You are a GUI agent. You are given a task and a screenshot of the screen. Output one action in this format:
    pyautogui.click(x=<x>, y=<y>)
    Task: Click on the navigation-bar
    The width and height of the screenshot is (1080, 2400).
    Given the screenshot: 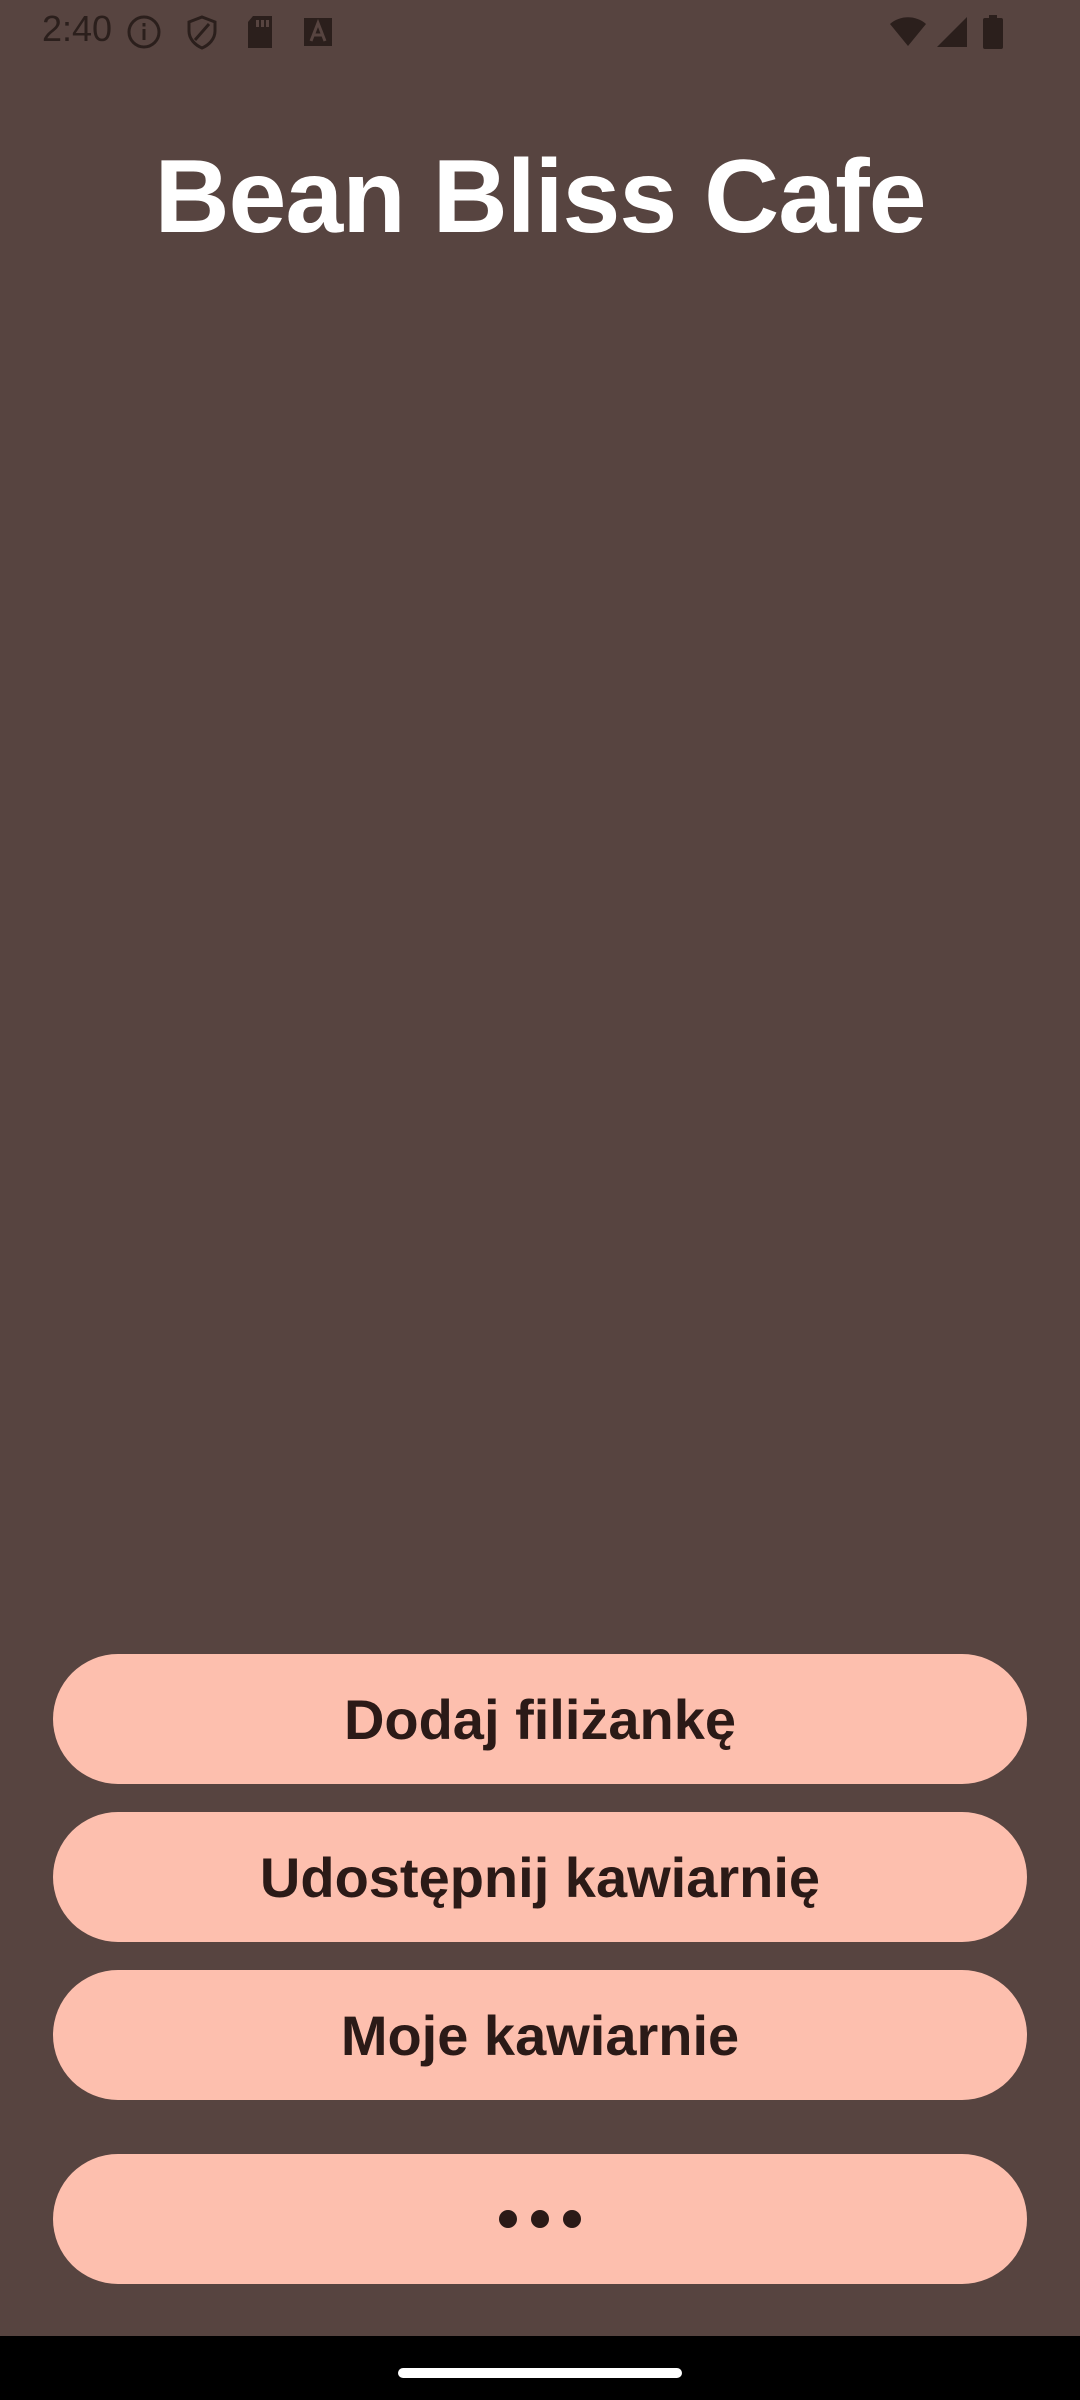 What is the action you would take?
    pyautogui.click(x=540, y=2368)
    